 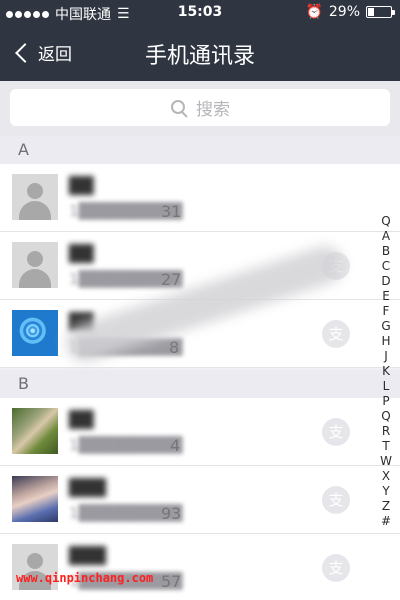 I want to click on search-icon, so click(x=179, y=108).